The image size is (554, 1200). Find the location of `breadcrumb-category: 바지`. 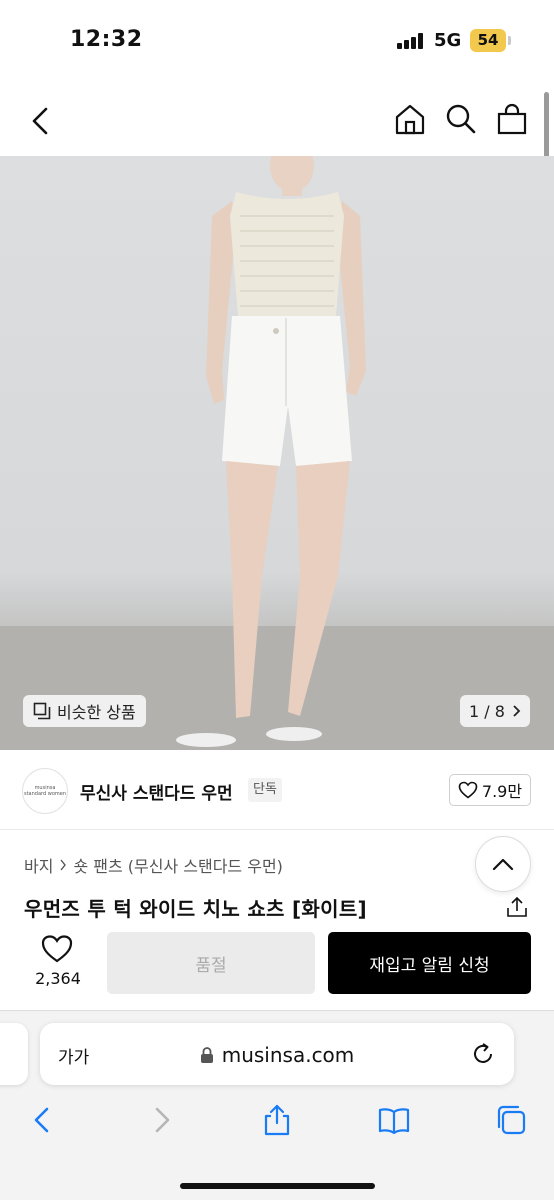

breadcrumb-category: 바지 is located at coordinates (38, 865).